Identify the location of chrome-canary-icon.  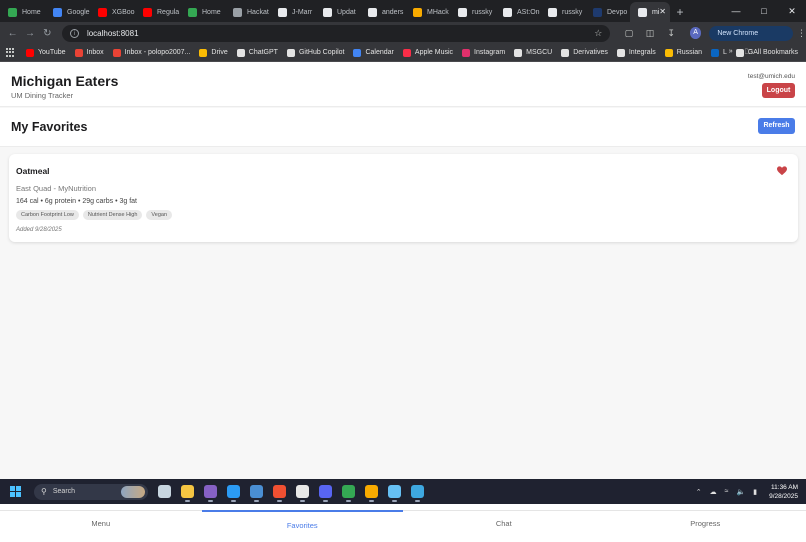
(371, 491).